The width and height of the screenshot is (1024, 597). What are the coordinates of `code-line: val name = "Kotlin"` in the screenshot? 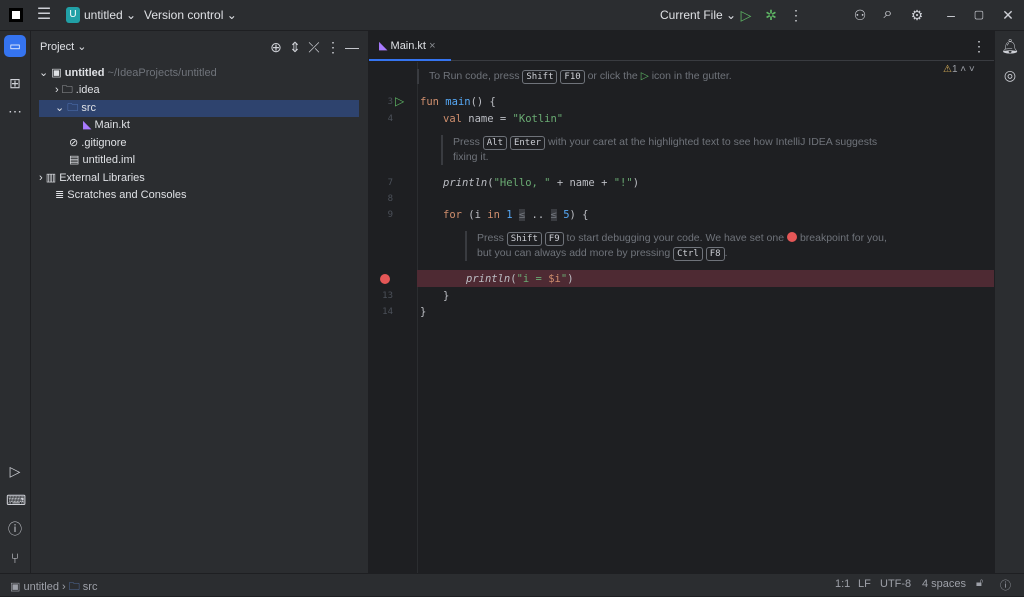 It's located at (503, 119).